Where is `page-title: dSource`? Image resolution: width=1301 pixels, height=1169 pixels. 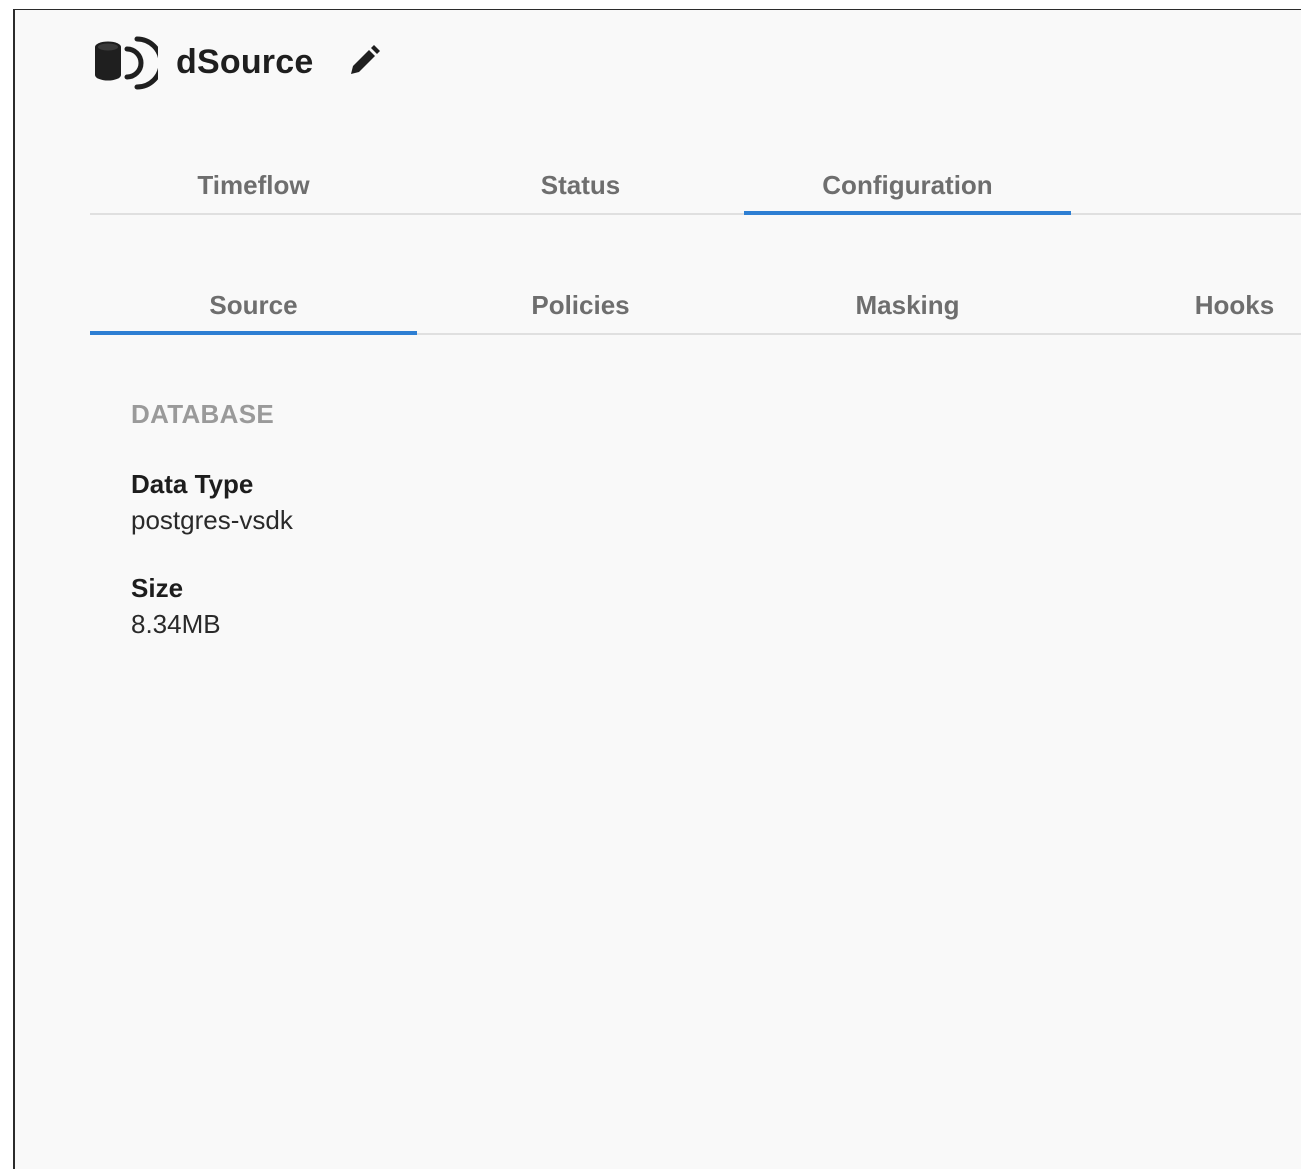 page-title: dSource is located at coordinates (245, 61).